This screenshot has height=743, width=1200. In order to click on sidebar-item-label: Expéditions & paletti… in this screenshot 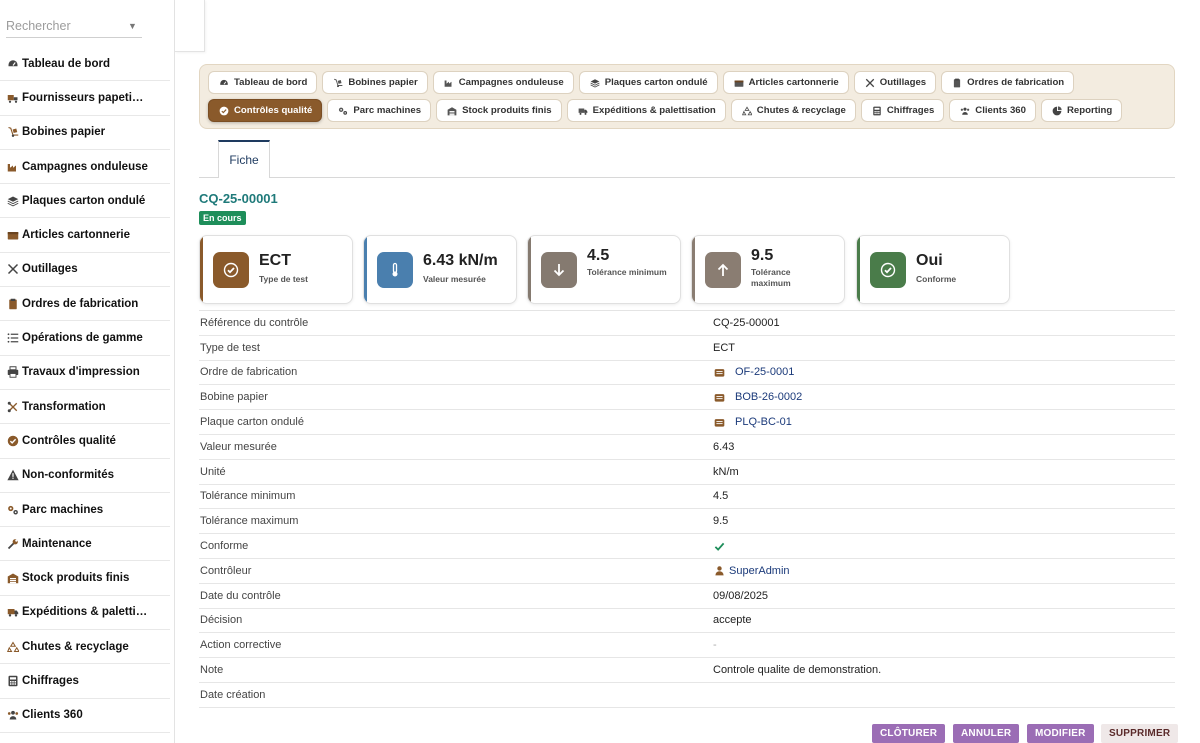, I will do `click(85, 612)`.